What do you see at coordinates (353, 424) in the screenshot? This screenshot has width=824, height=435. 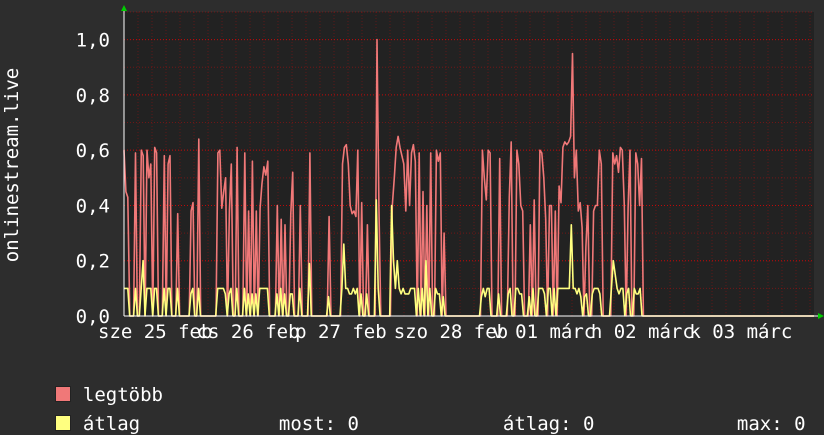 I see `stat-now-value: 0` at bounding box center [353, 424].